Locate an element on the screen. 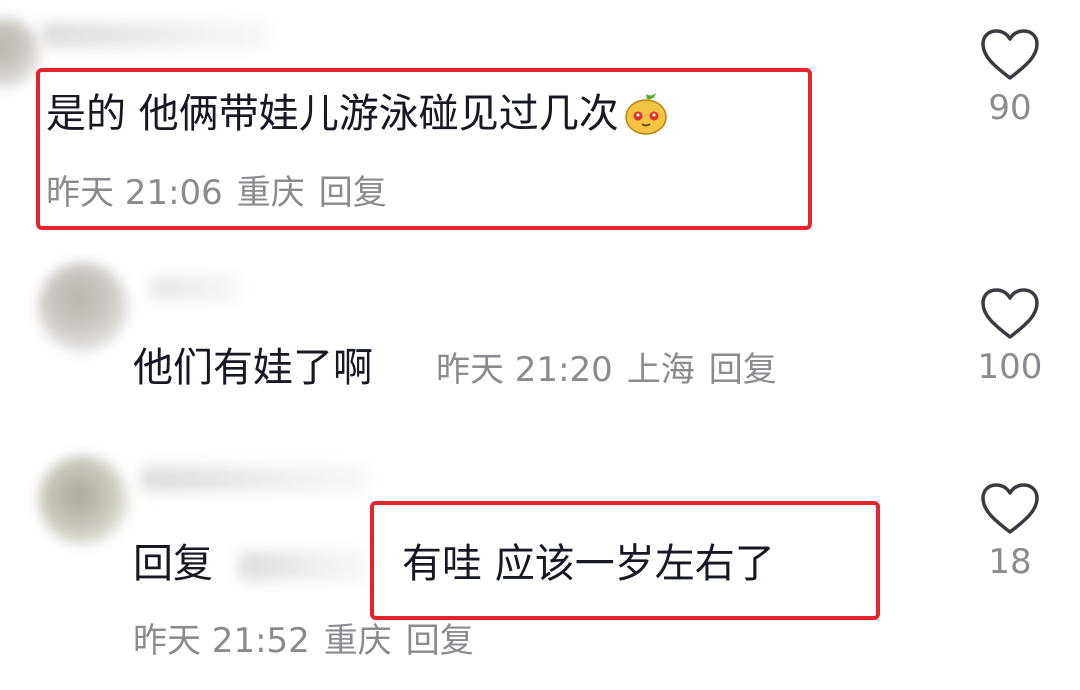  comment-text: 回复 is located at coordinates (173, 564).